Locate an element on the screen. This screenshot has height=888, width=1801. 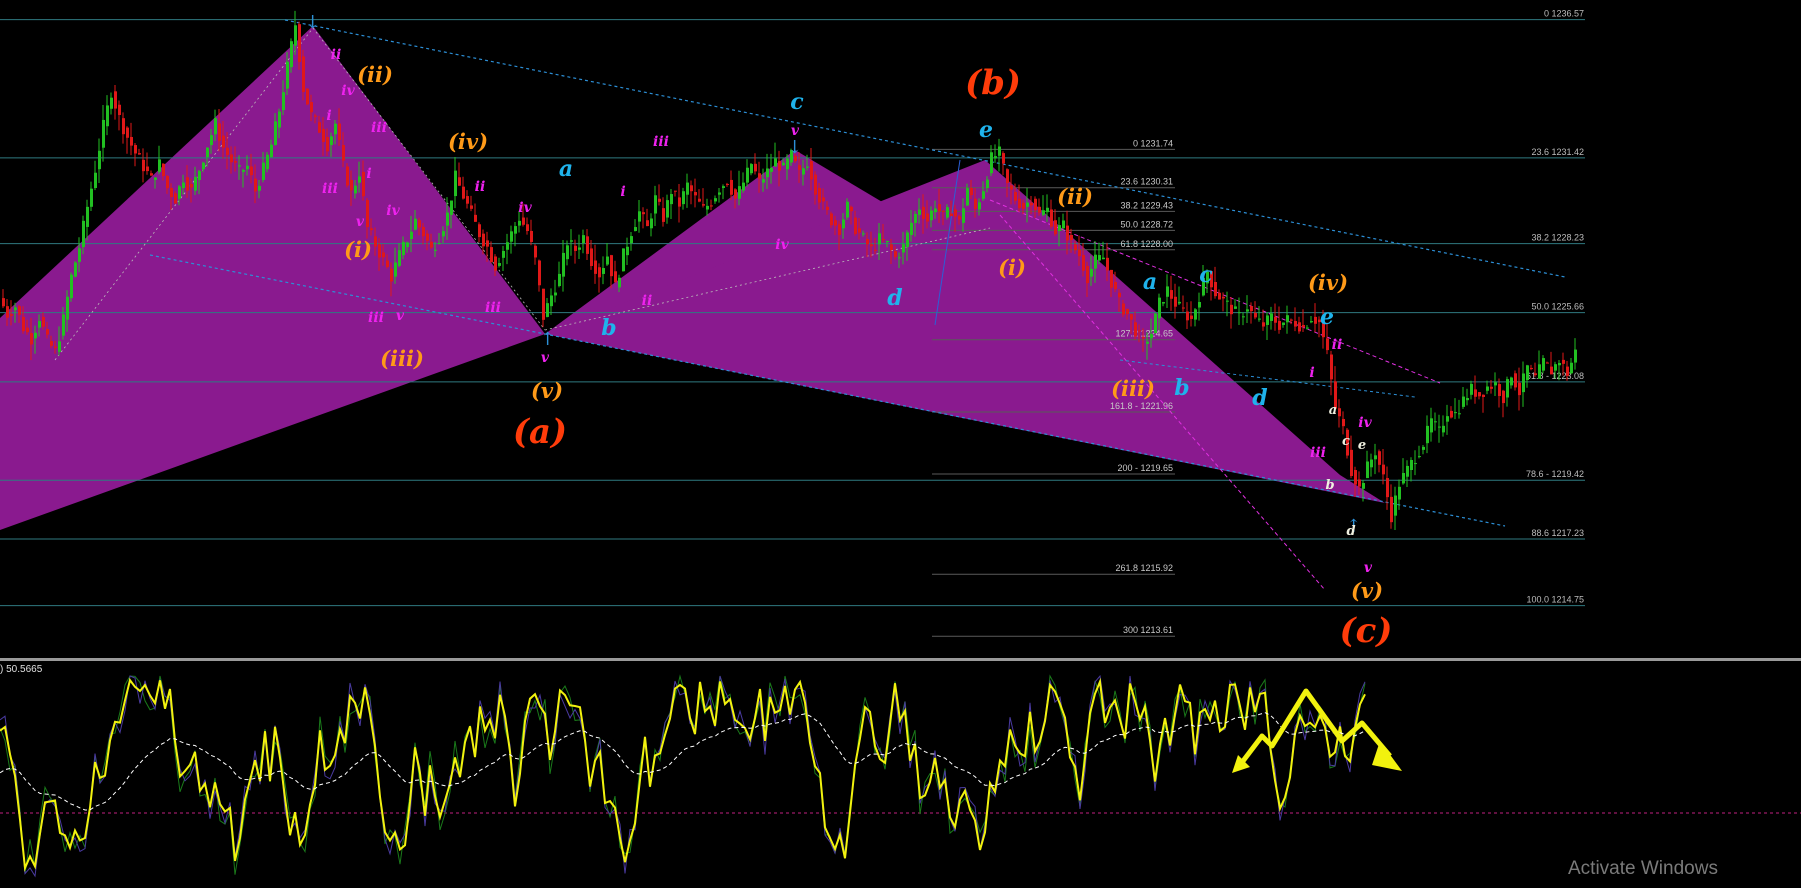
oscillator-value-label: ) 50.5665 is located at coordinates (21, 669).